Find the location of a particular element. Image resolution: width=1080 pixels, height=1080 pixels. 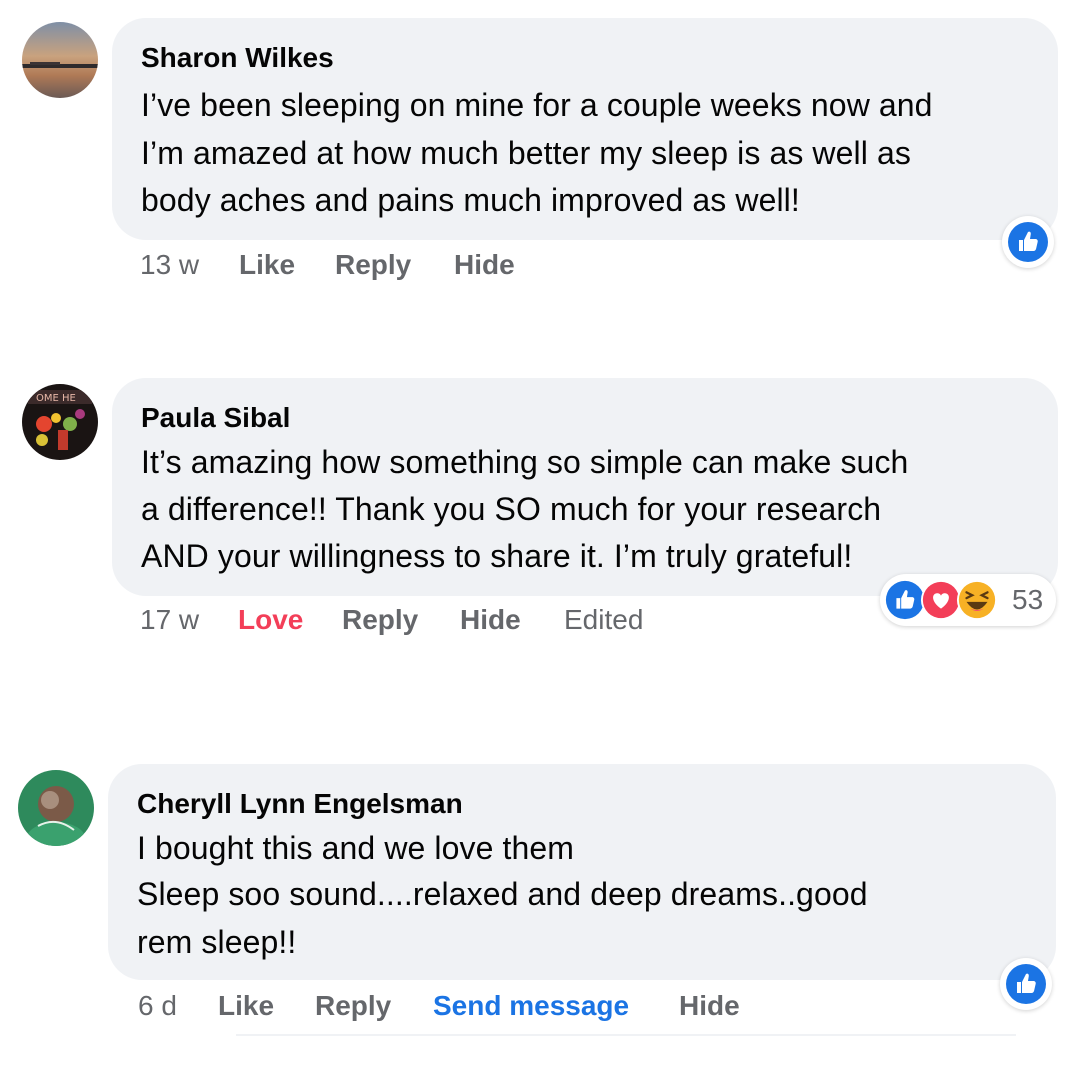

divider is located at coordinates (626, 1035).